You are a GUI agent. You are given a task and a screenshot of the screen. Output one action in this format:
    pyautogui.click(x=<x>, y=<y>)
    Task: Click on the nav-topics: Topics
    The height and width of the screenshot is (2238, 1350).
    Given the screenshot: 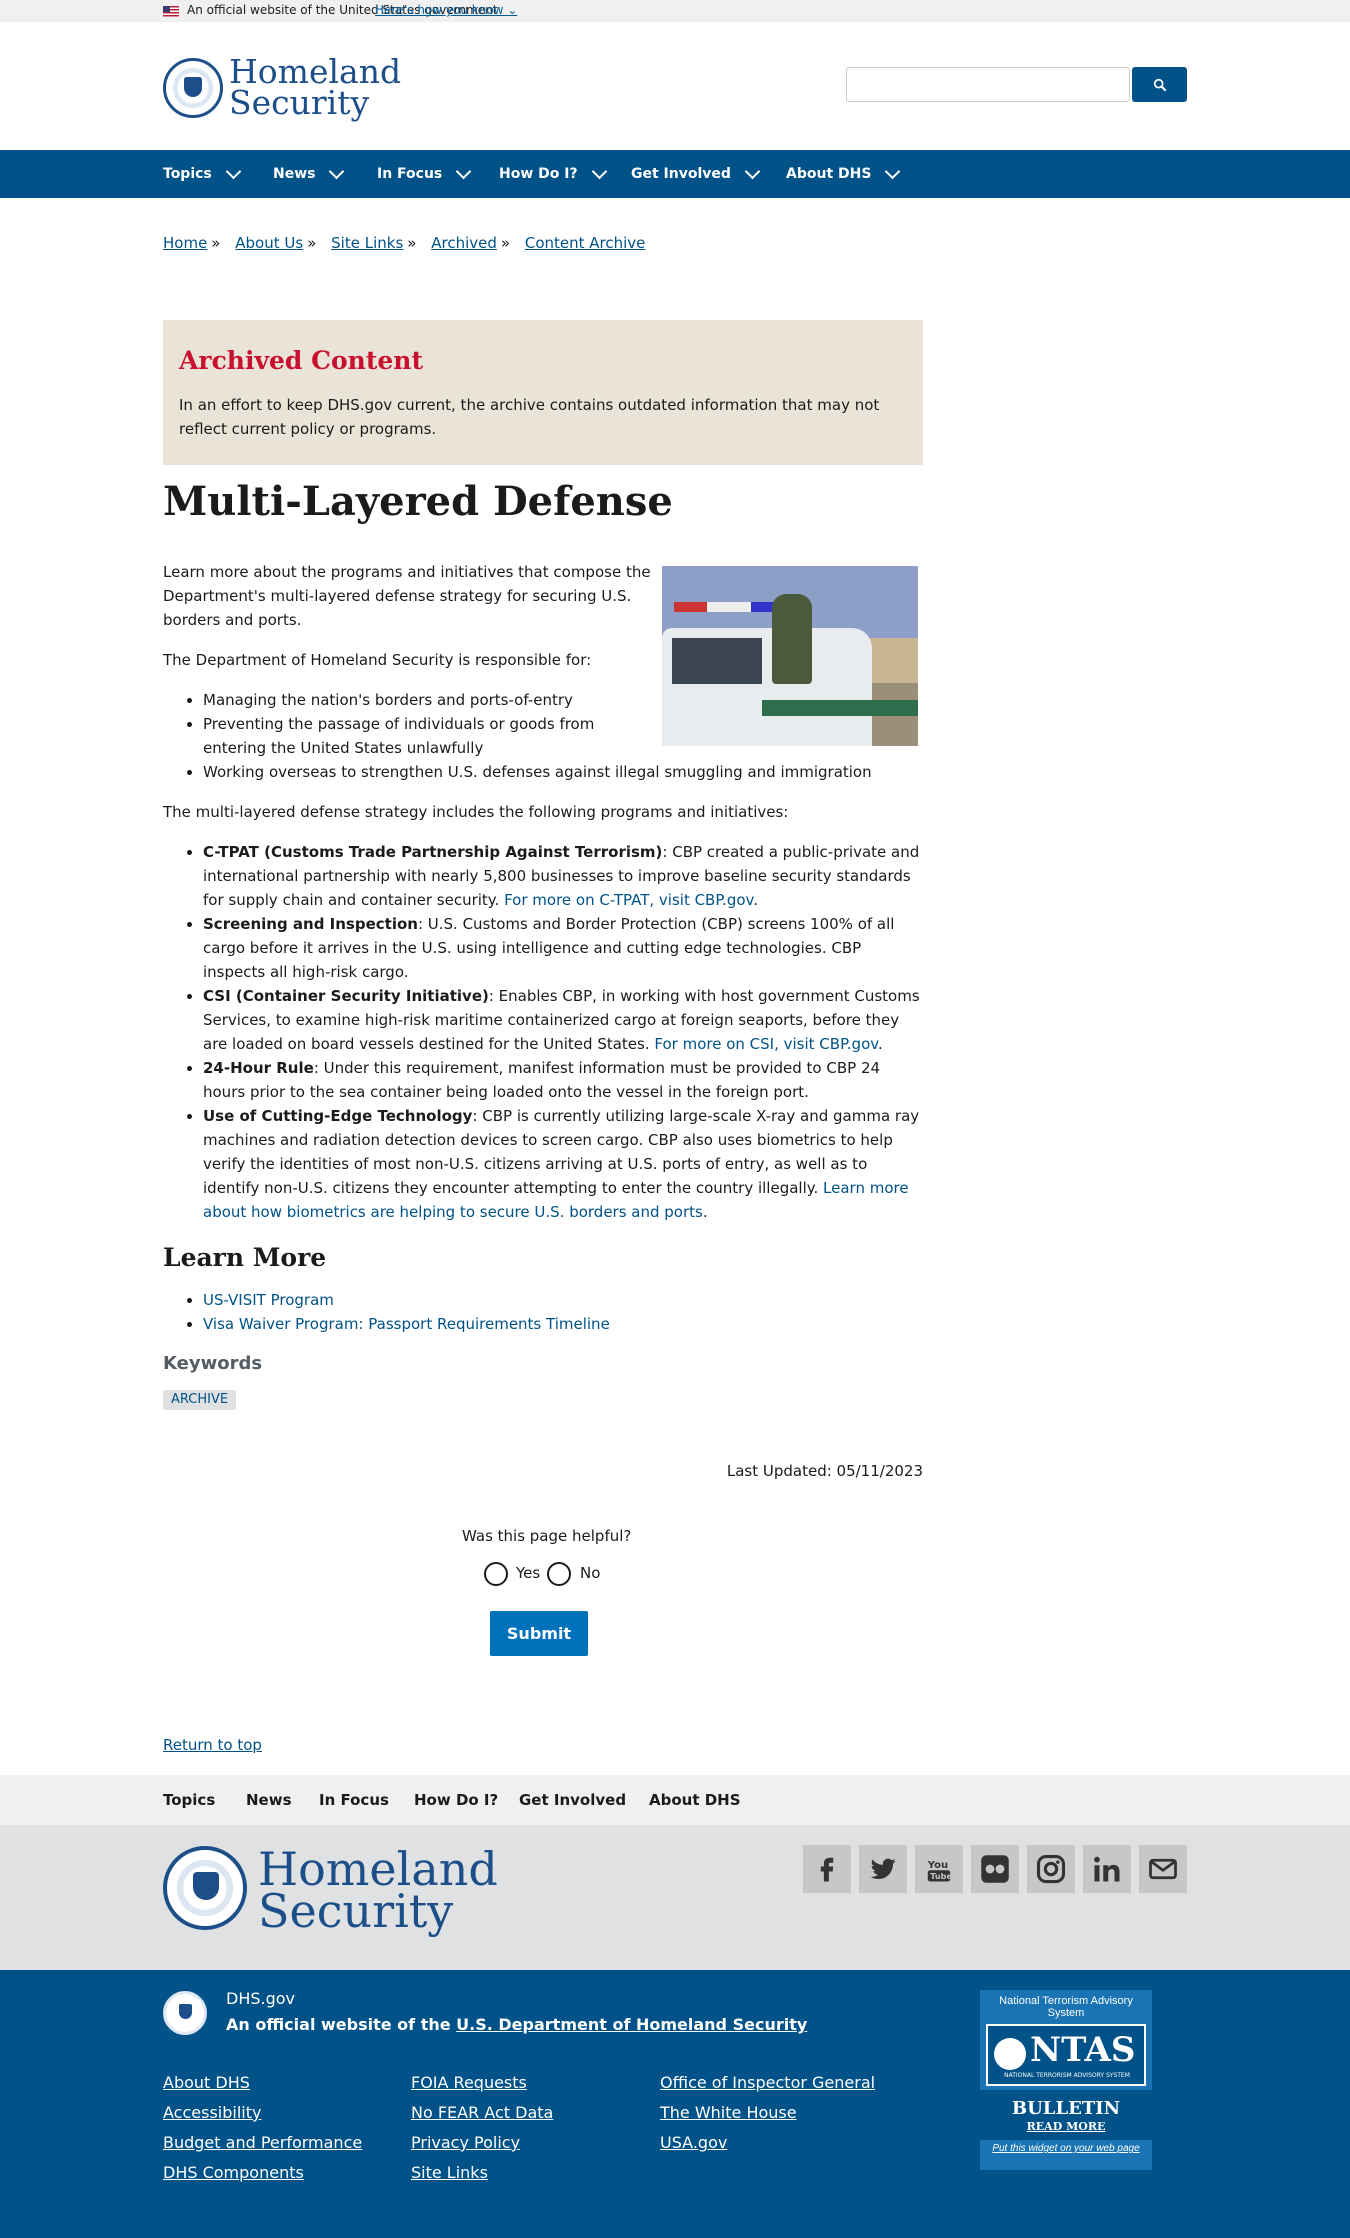 What is the action you would take?
    pyautogui.click(x=202, y=174)
    